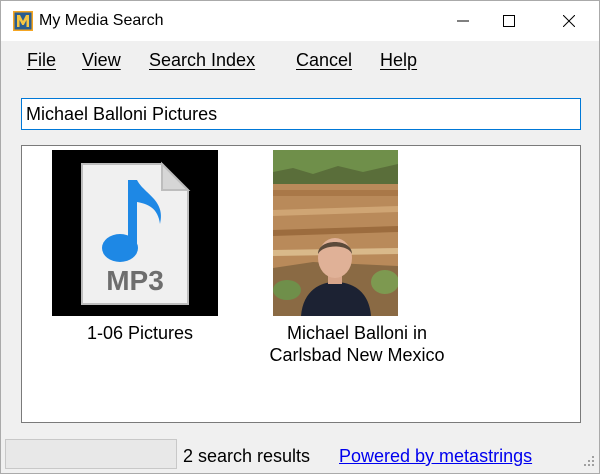  I want to click on resize-grip-icon, so click(588, 460).